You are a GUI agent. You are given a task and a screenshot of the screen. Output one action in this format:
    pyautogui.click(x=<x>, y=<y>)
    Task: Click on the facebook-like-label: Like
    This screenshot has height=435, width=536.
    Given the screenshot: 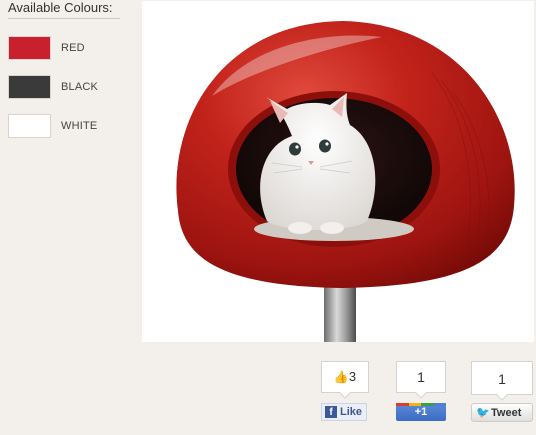 What is the action you would take?
    pyautogui.click(x=351, y=412)
    